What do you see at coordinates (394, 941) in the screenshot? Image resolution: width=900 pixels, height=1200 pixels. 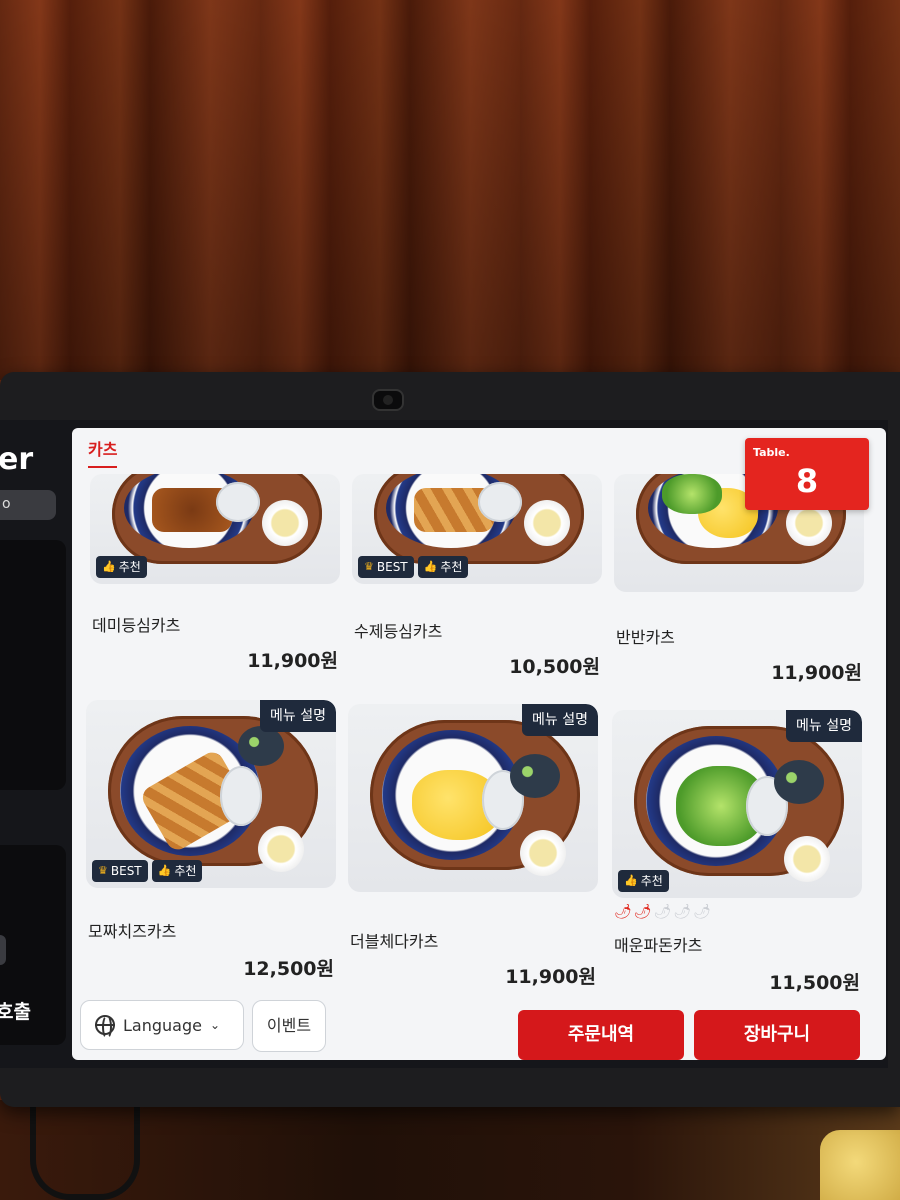 I see `menu-name: 더블체다카츠` at bounding box center [394, 941].